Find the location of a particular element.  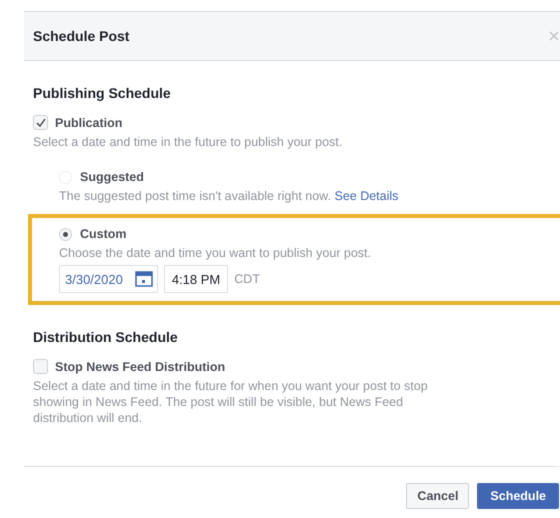

radio-label: Suggested is located at coordinates (112, 177).